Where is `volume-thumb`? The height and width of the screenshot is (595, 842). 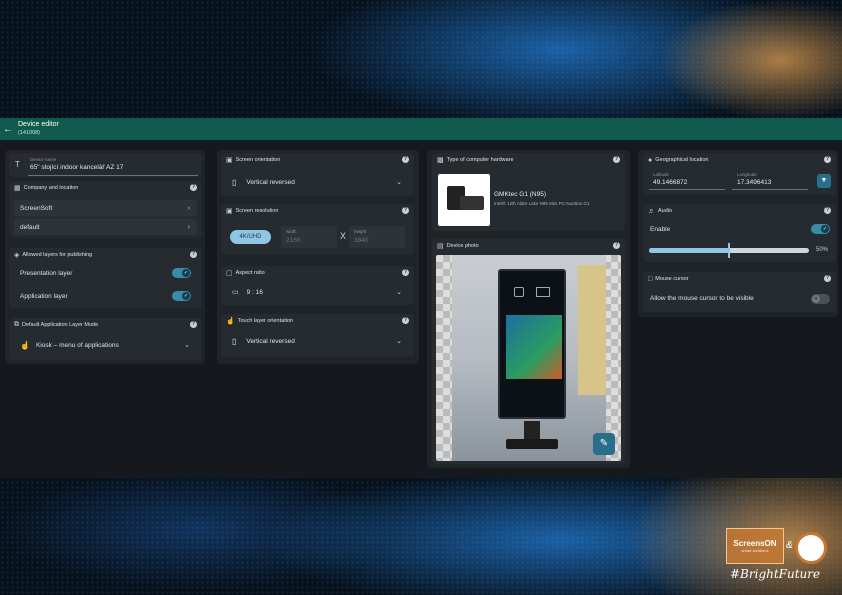 volume-thumb is located at coordinates (729, 250).